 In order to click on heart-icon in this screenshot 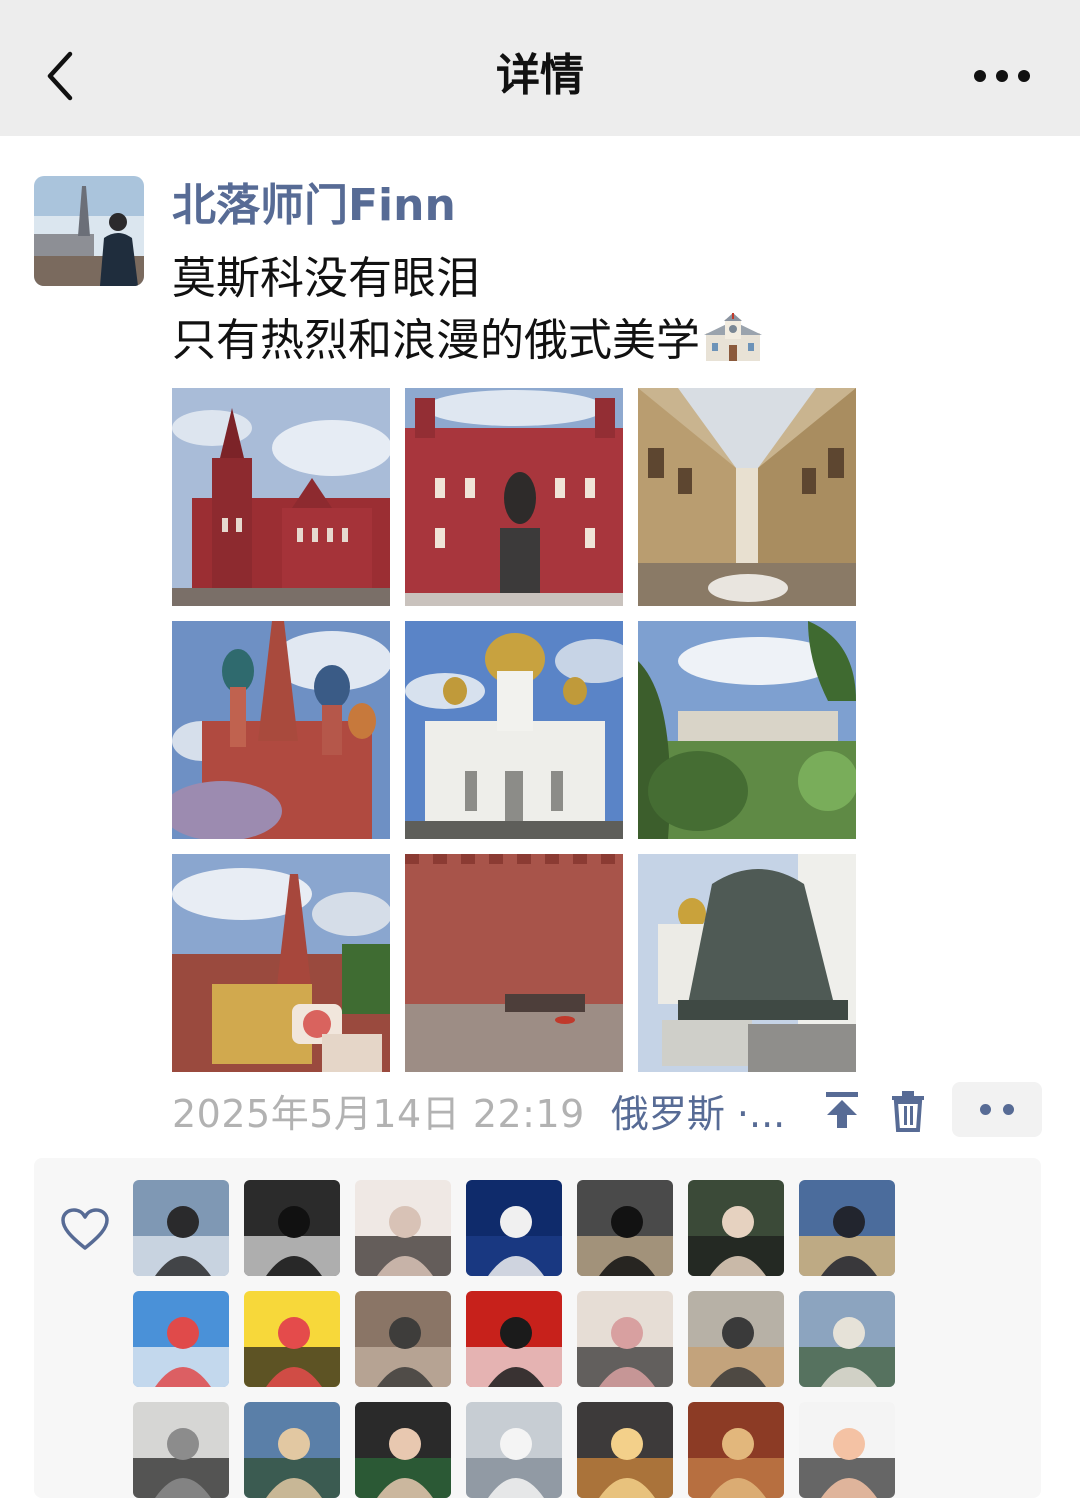, I will do `click(85, 1230)`.